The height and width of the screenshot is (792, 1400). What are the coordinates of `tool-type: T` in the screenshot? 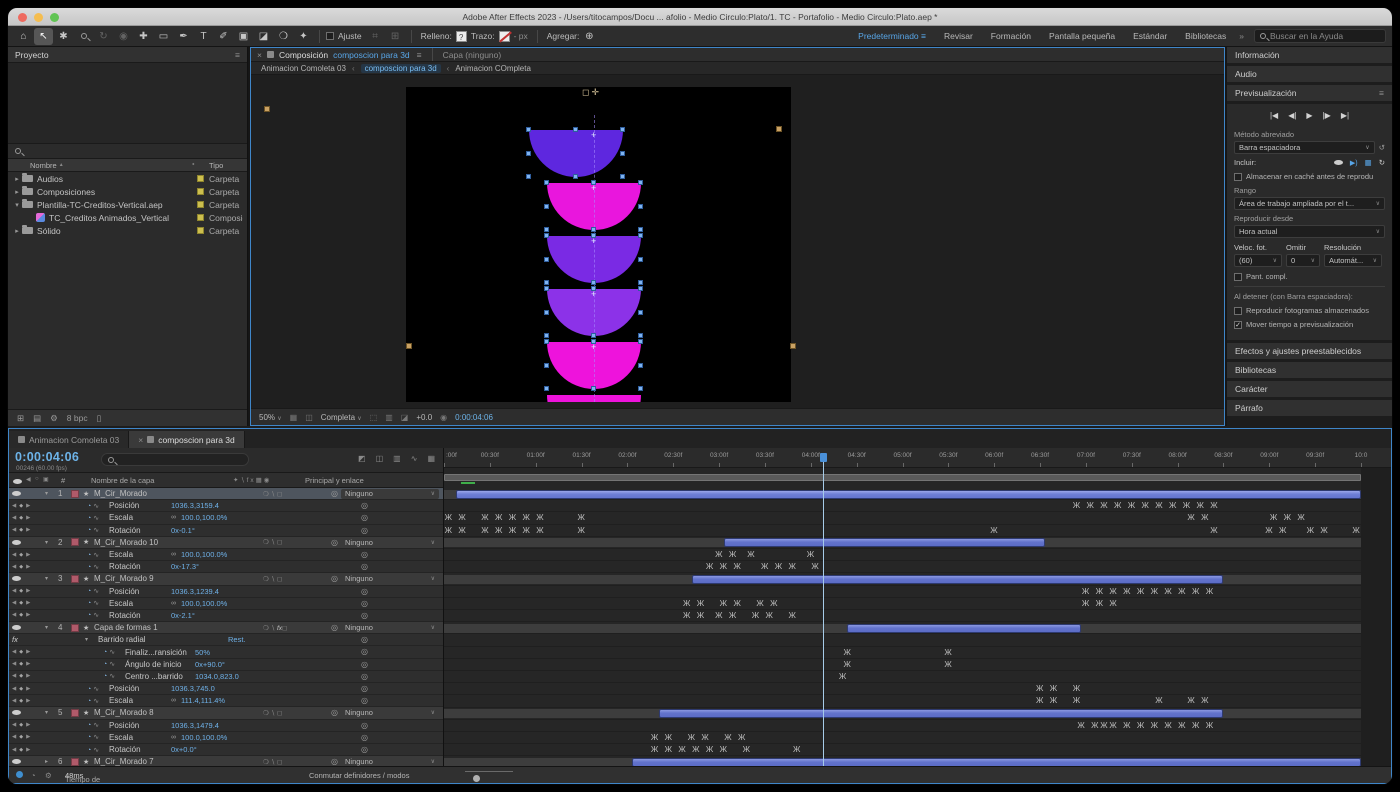 It's located at (203, 36).